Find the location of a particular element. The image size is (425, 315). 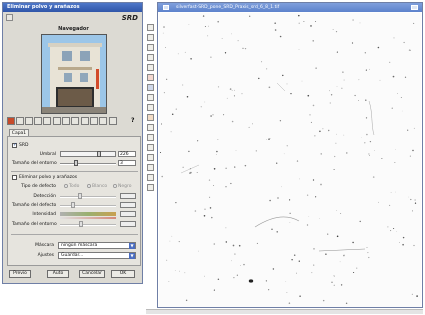

deteccion-input is located at coordinates (128, 196).